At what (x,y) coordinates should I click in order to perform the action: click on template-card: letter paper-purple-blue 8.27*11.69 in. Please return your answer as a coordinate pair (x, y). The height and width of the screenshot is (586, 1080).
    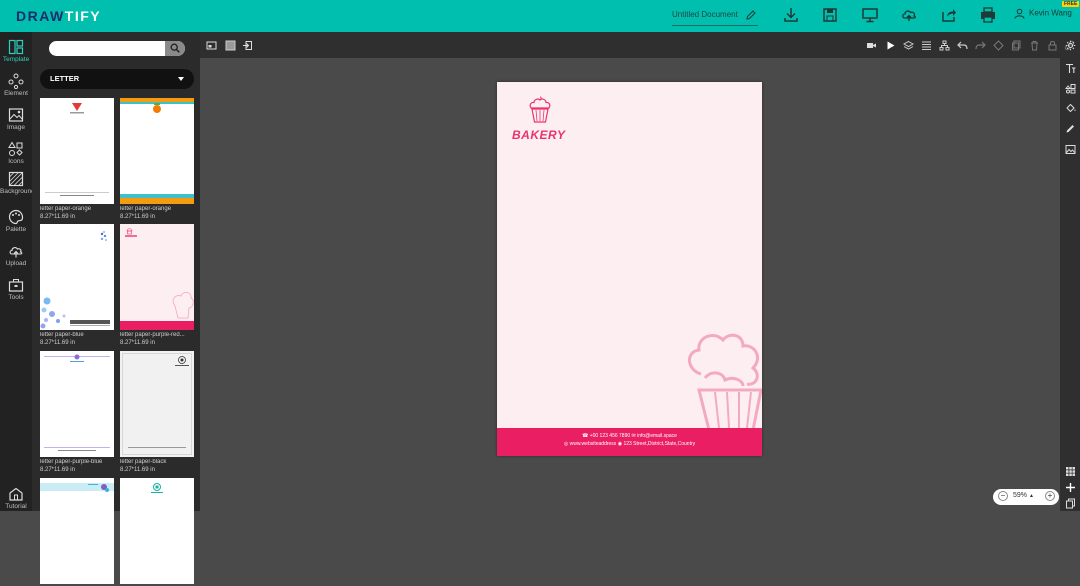
    Looking at the image, I should click on (77, 412).